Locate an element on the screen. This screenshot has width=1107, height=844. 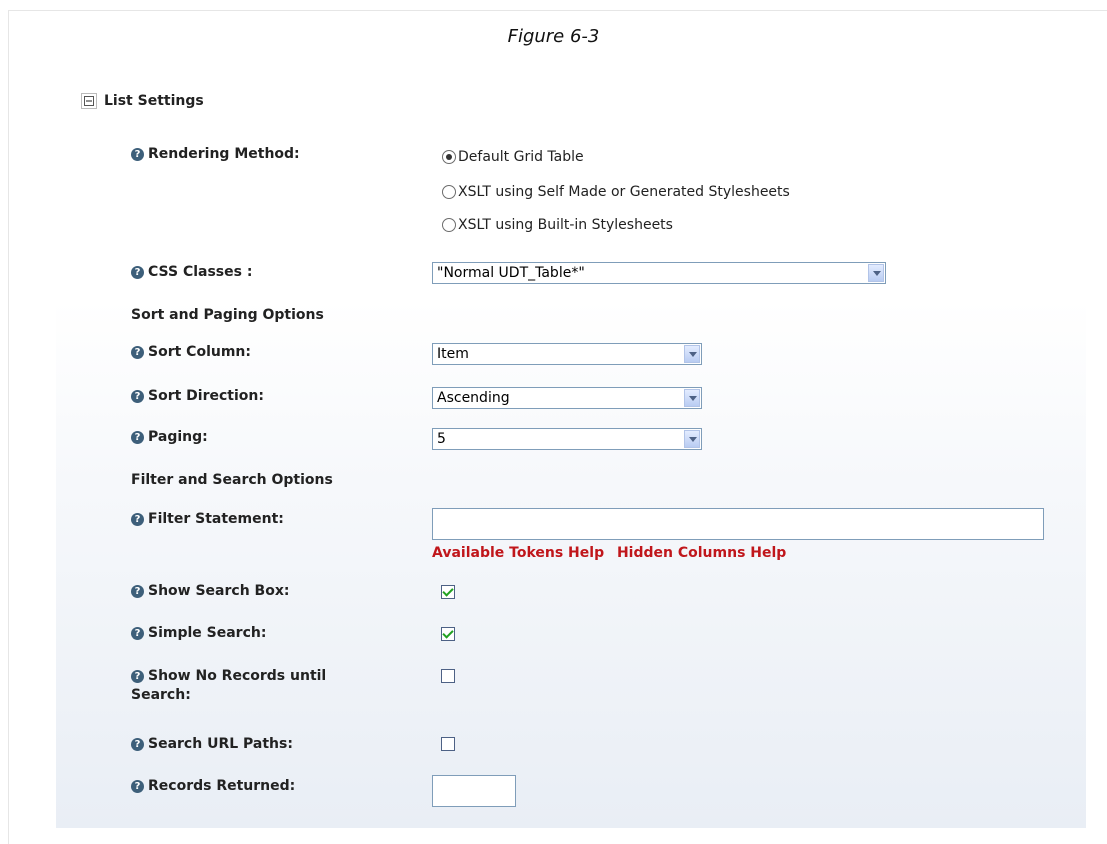
show-search-box-text: Show Search Box: is located at coordinates (219, 591).